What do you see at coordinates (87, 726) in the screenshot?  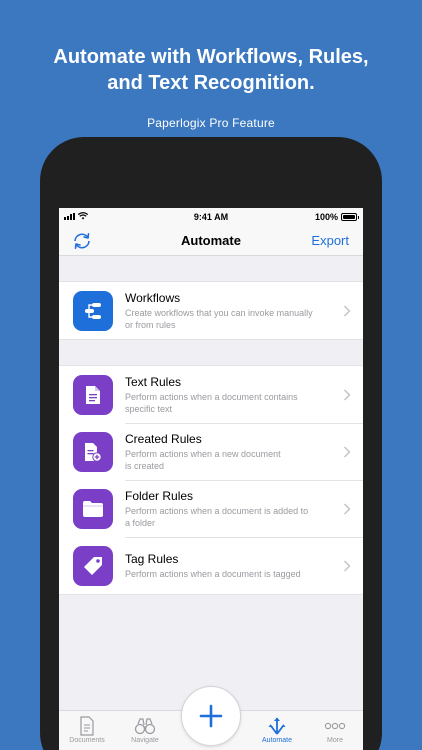 I see `documents-icon` at bounding box center [87, 726].